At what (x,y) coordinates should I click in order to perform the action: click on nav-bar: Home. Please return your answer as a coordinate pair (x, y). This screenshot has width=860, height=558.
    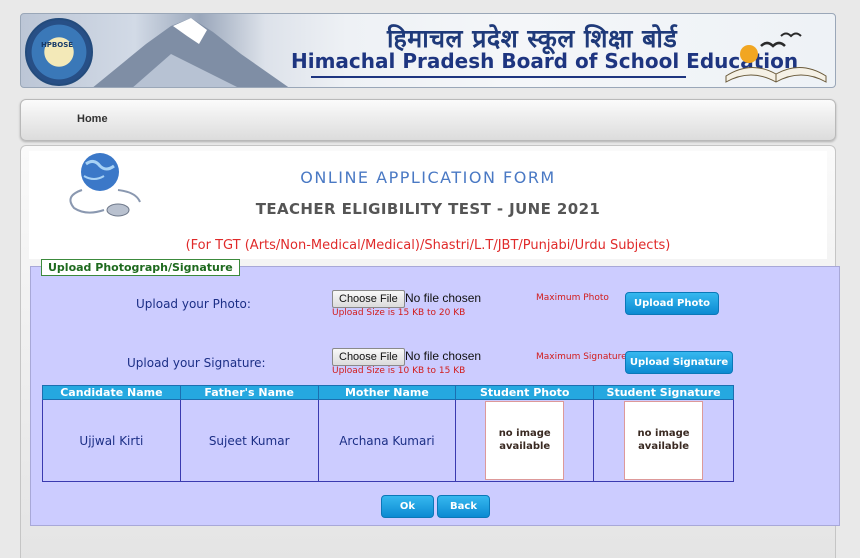
    Looking at the image, I should click on (428, 120).